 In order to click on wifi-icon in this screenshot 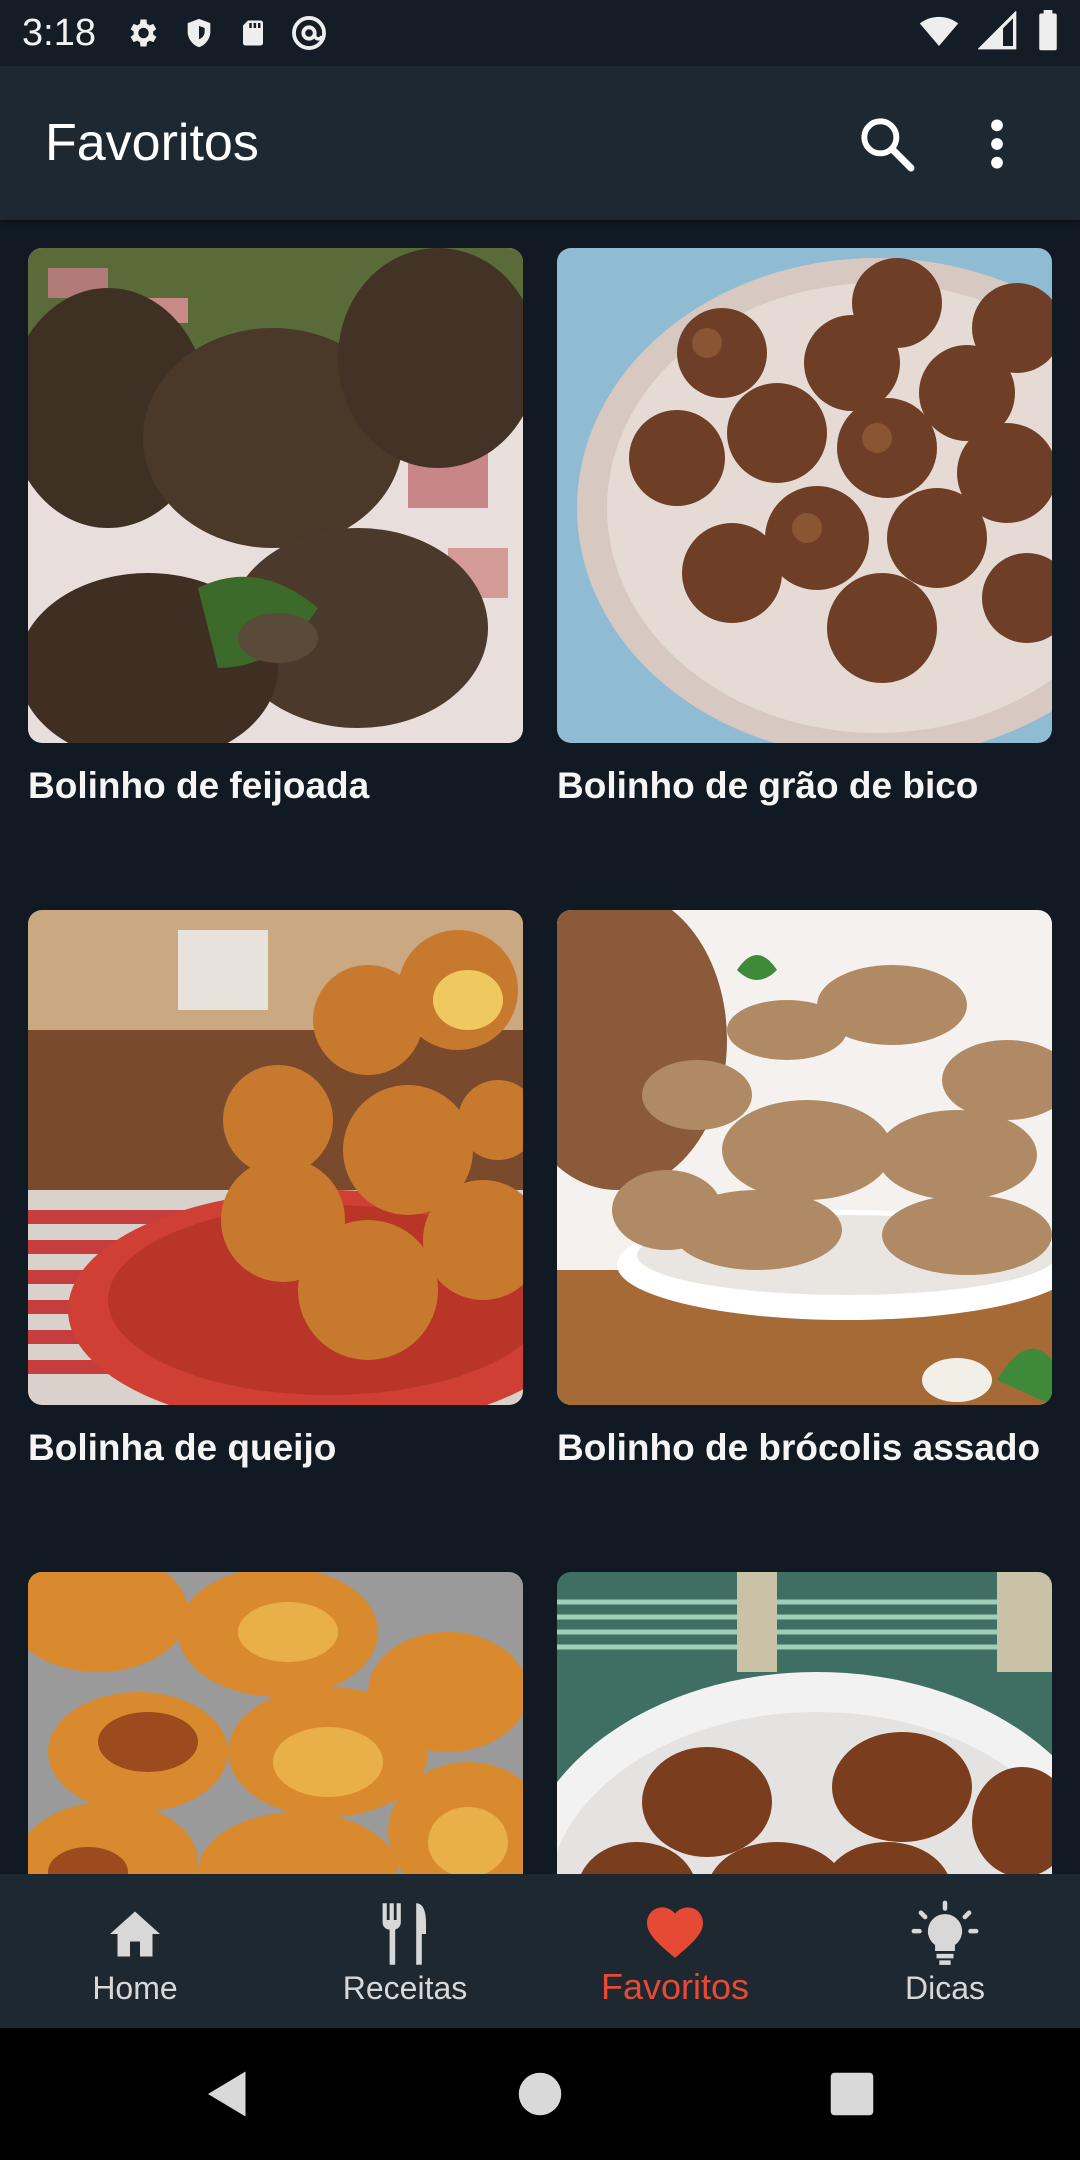, I will do `click(939, 31)`.